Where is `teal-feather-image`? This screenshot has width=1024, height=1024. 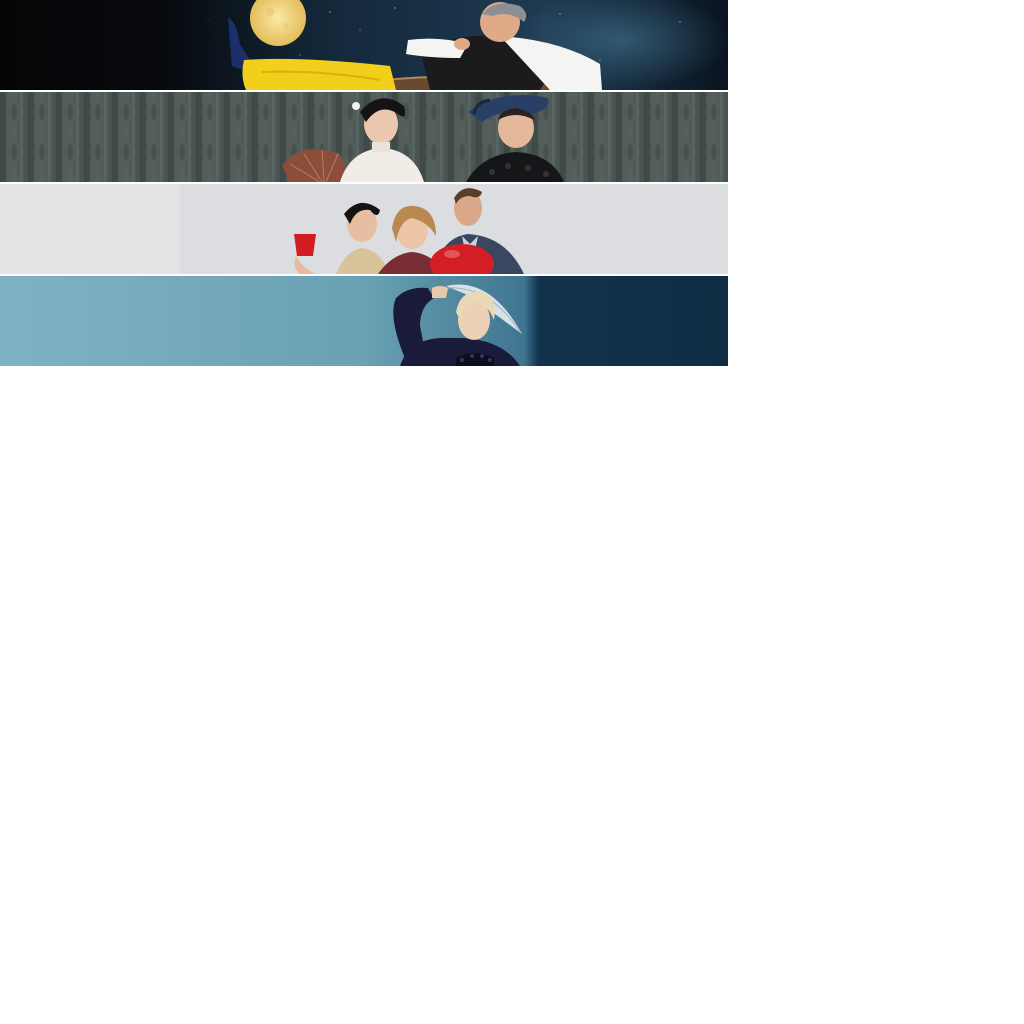 teal-feather-image is located at coordinates (364, 321).